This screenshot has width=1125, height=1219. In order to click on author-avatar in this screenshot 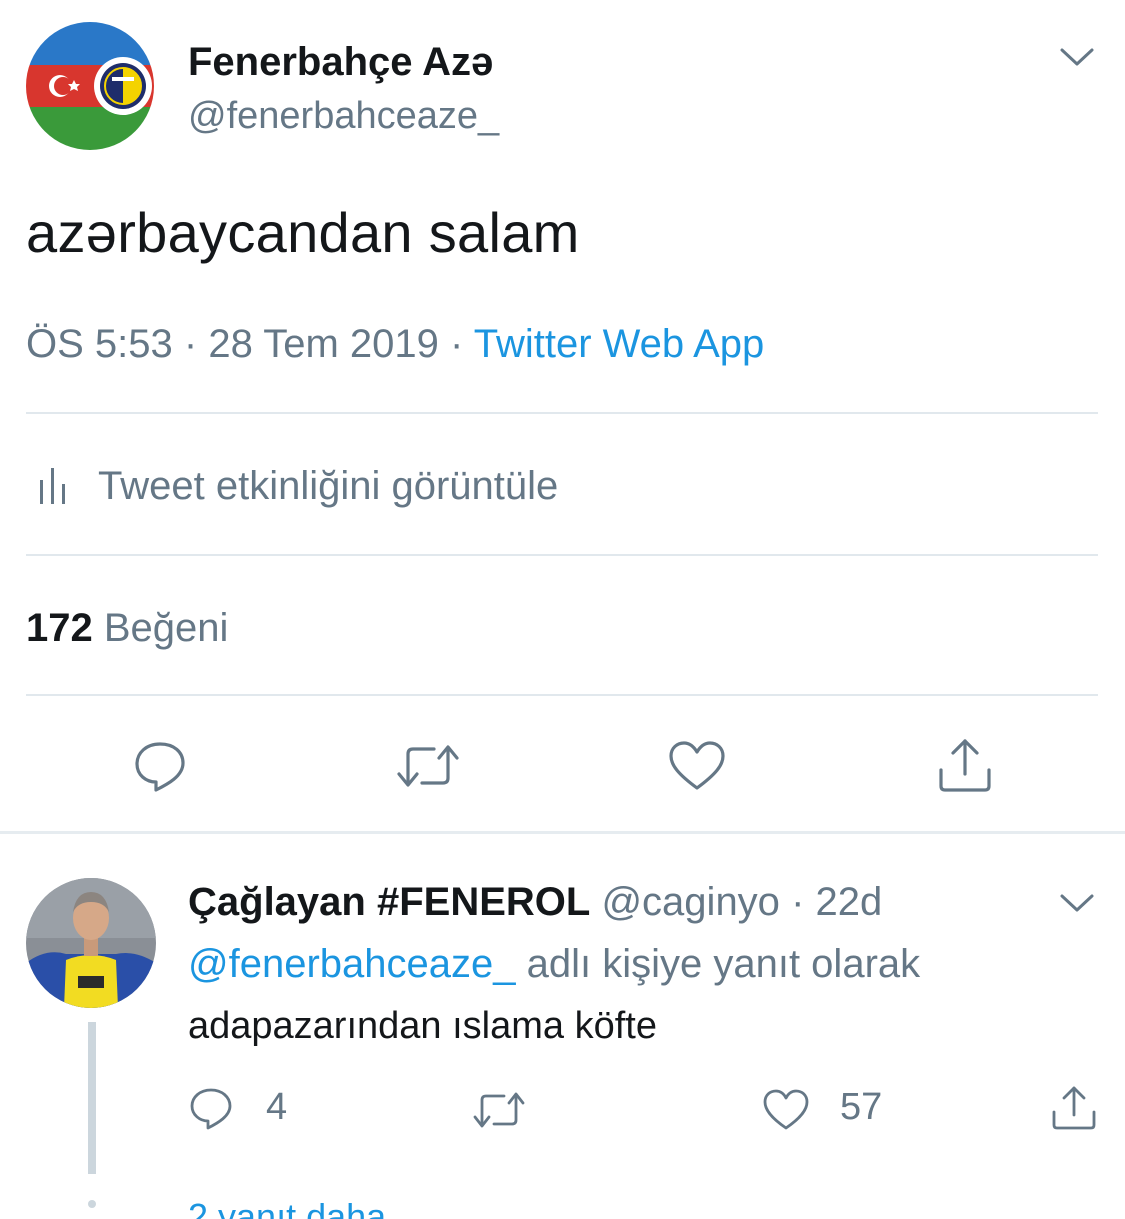, I will do `click(90, 86)`.